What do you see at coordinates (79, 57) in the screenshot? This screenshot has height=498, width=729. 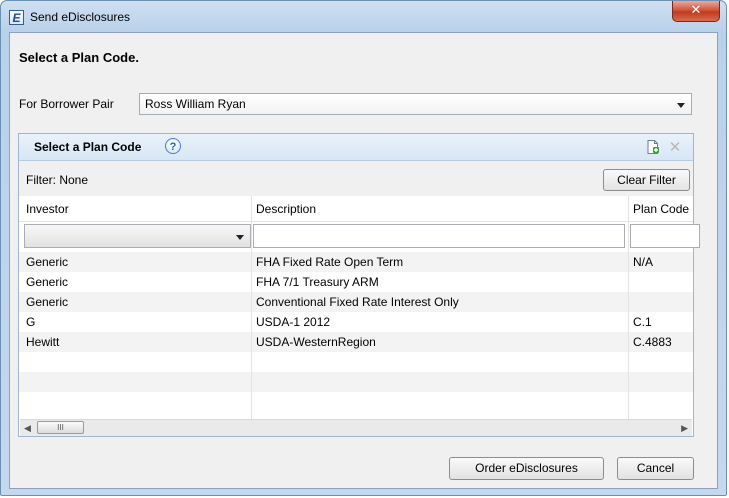 I see `dialog-heading: Select a Plan Code.` at bounding box center [79, 57].